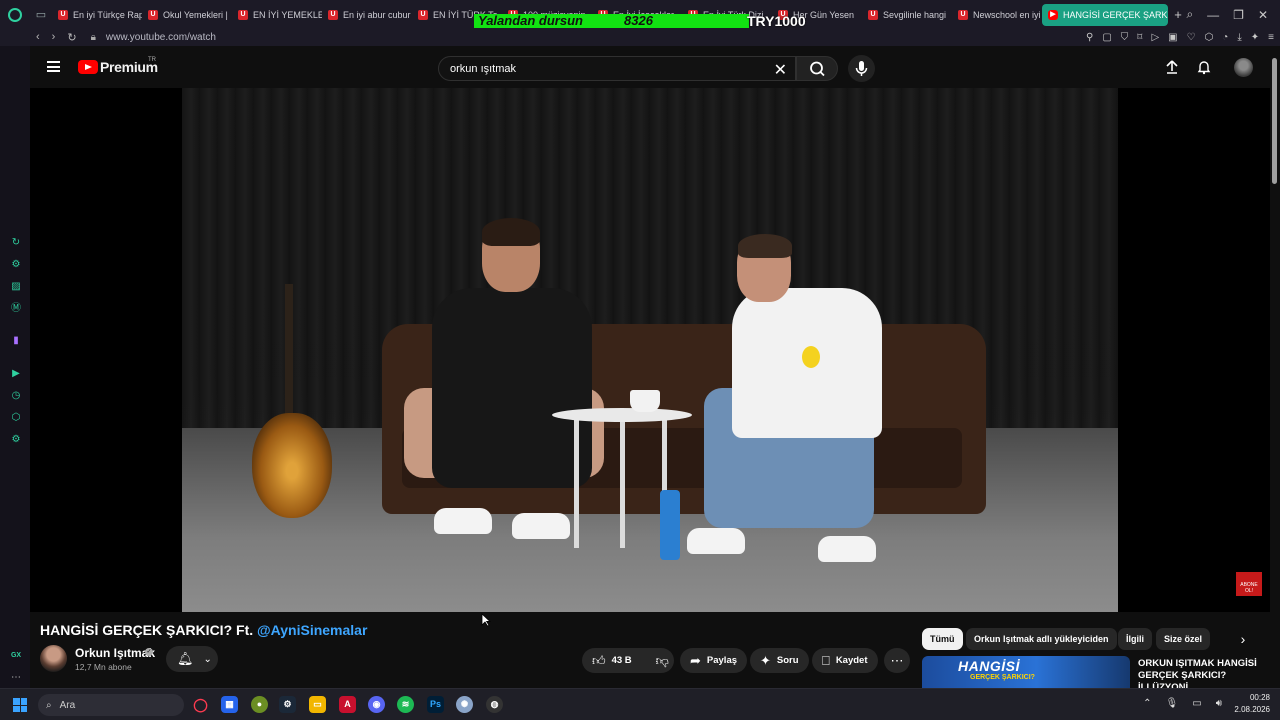  I want to click on m-icon: Ⓜ, so click(16, 309).